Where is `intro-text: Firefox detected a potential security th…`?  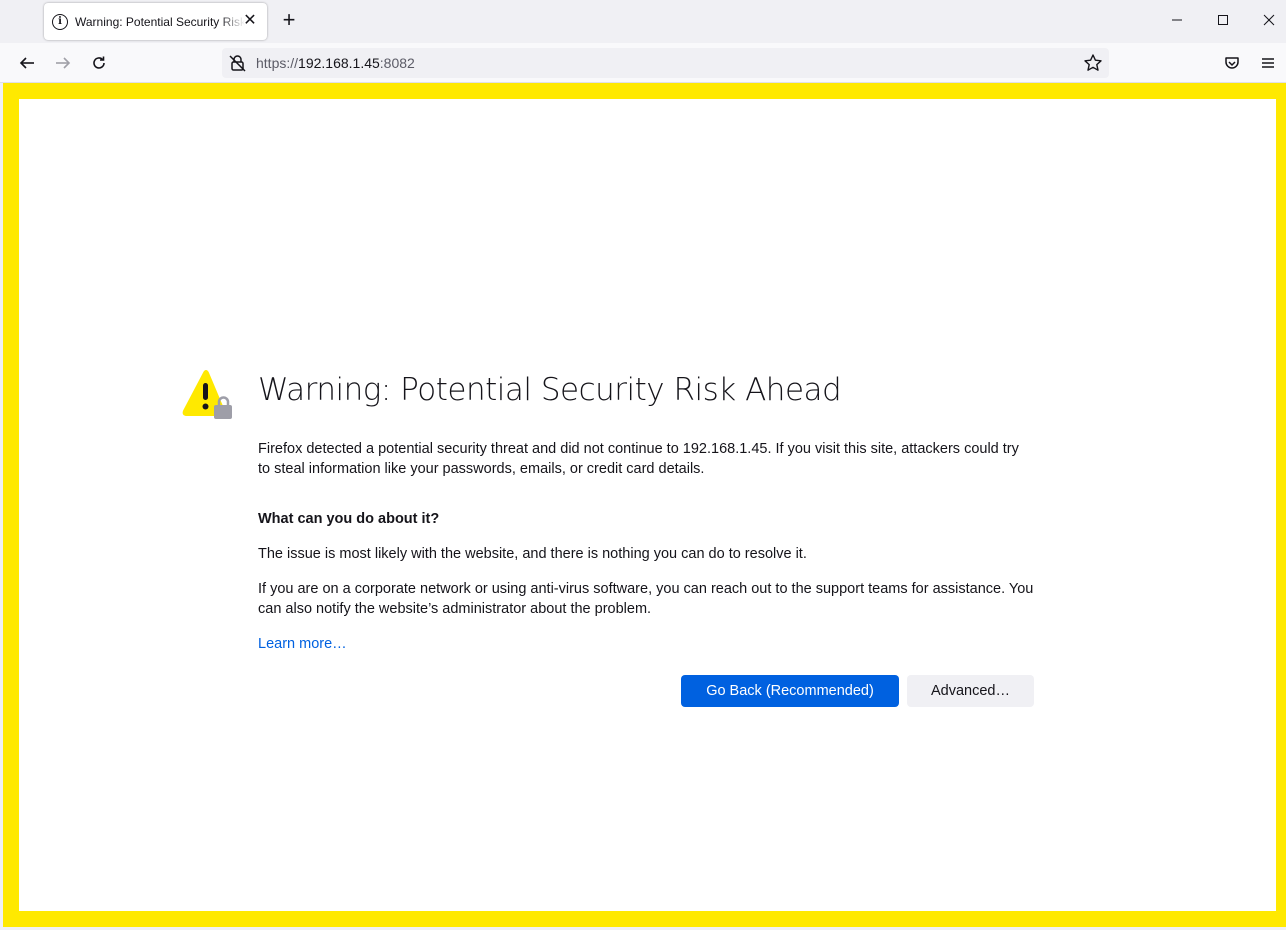 intro-text: Firefox detected a potential security th… is located at coordinates (638, 459).